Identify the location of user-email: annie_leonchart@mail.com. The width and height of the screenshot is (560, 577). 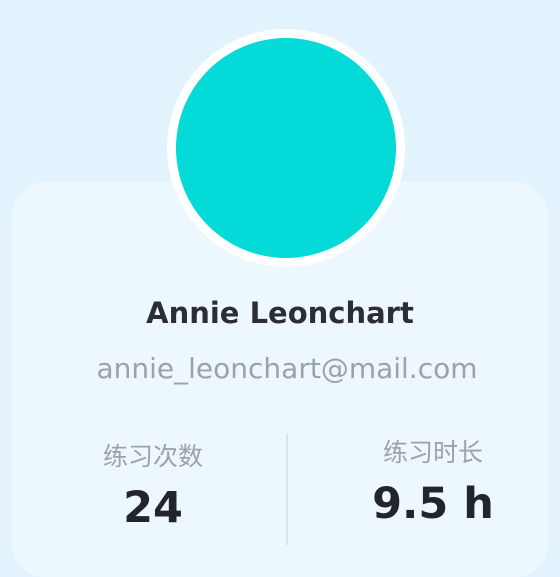
(287, 368).